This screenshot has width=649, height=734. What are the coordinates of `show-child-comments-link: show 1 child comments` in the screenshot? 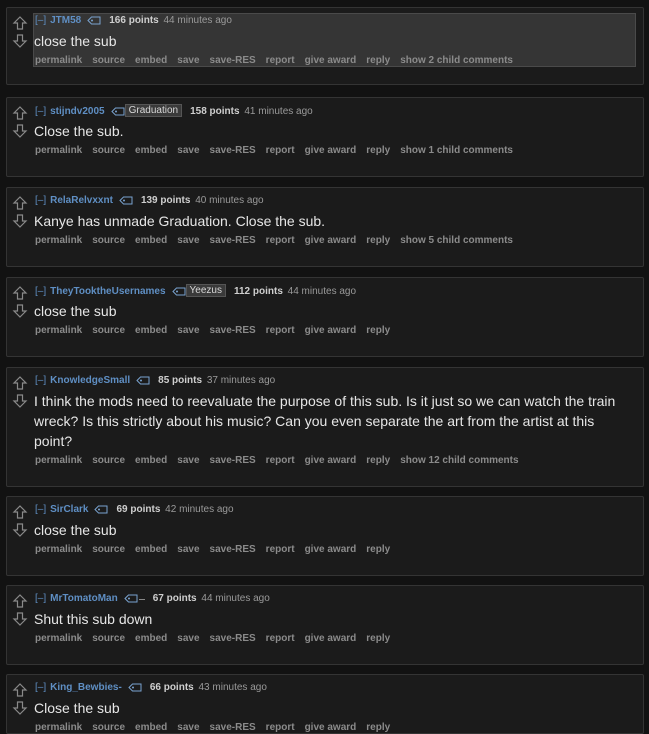 It's located at (456, 150).